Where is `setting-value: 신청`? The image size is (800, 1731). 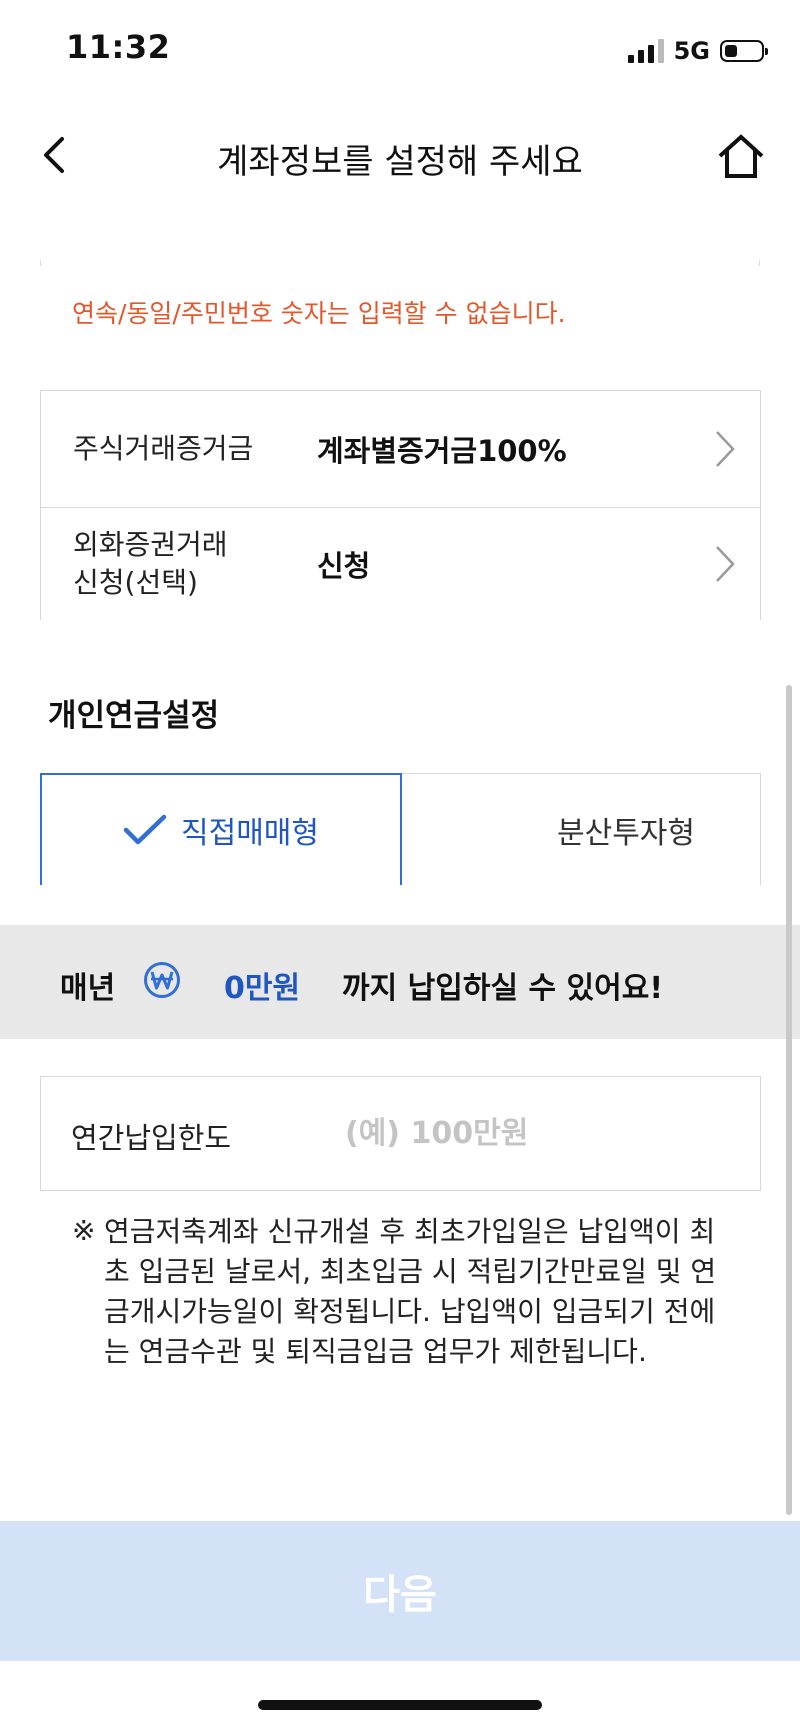 setting-value: 신청 is located at coordinates (344, 566).